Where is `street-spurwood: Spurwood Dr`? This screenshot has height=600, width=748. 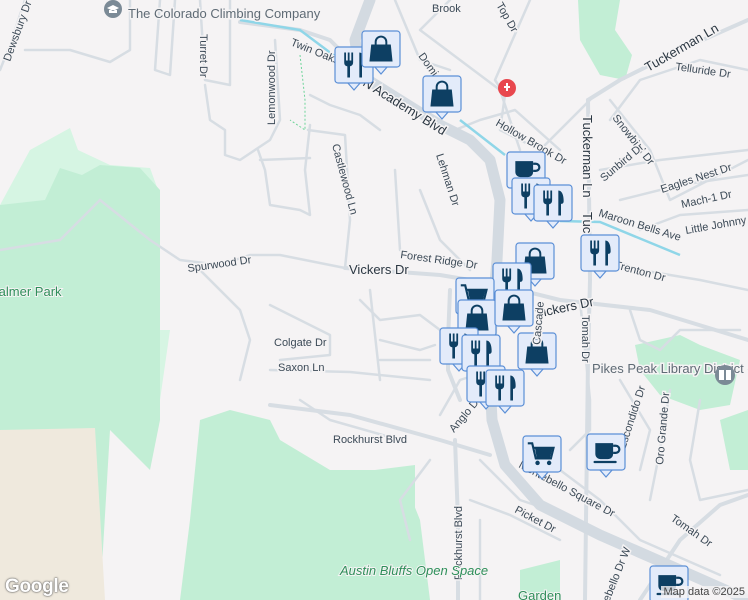 street-spurwood: Spurwood Dr is located at coordinates (220, 264).